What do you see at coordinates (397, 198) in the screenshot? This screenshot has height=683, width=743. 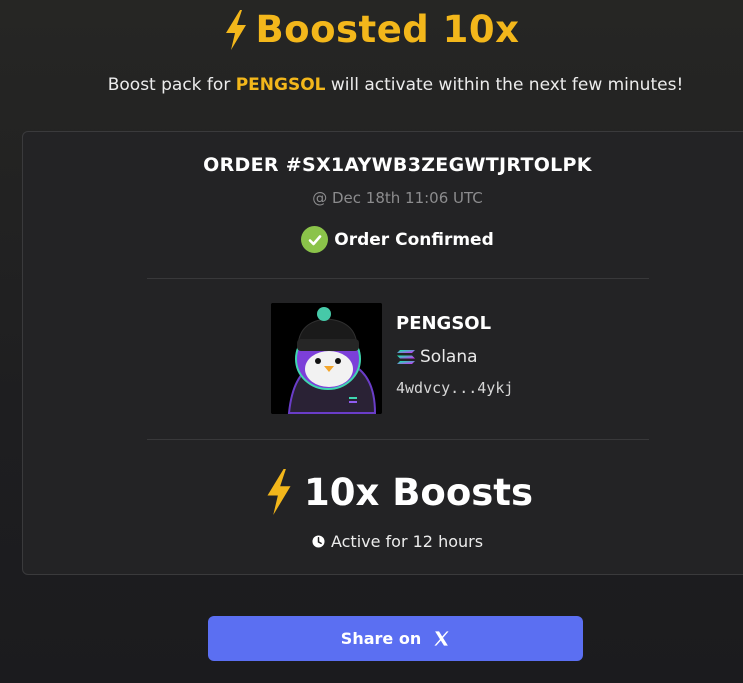 I see `order-timestamp: @ Dec 18th 11:06 UTC` at bounding box center [397, 198].